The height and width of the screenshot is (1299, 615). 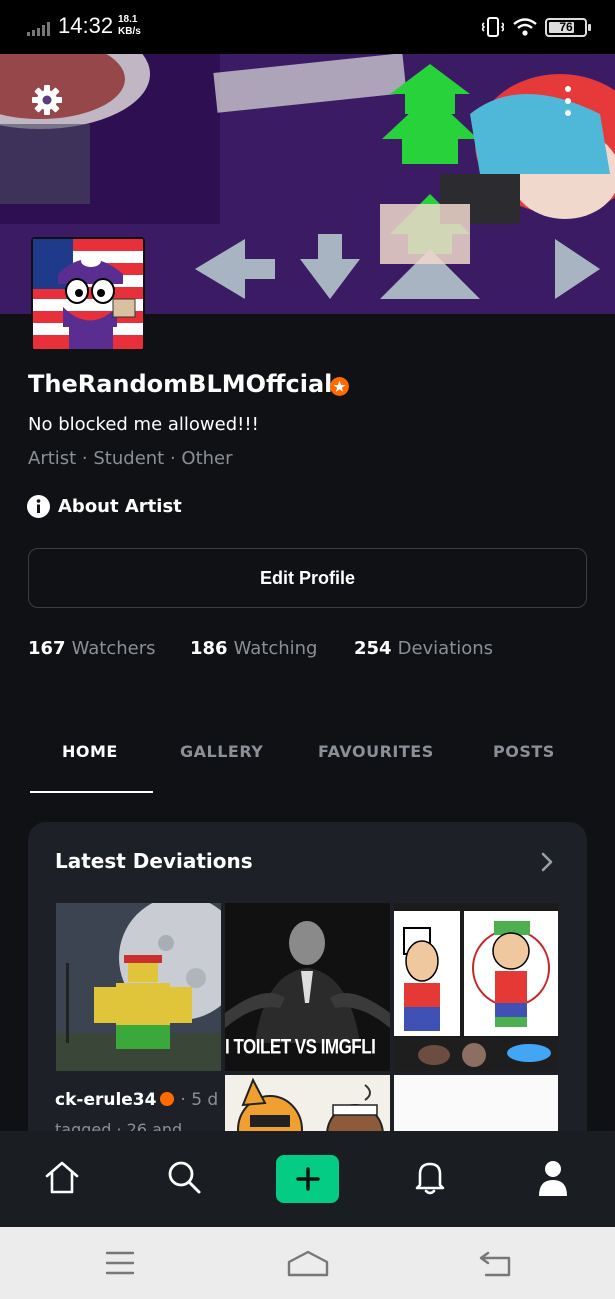 I want to click on home-icon, so click(x=62, y=1177).